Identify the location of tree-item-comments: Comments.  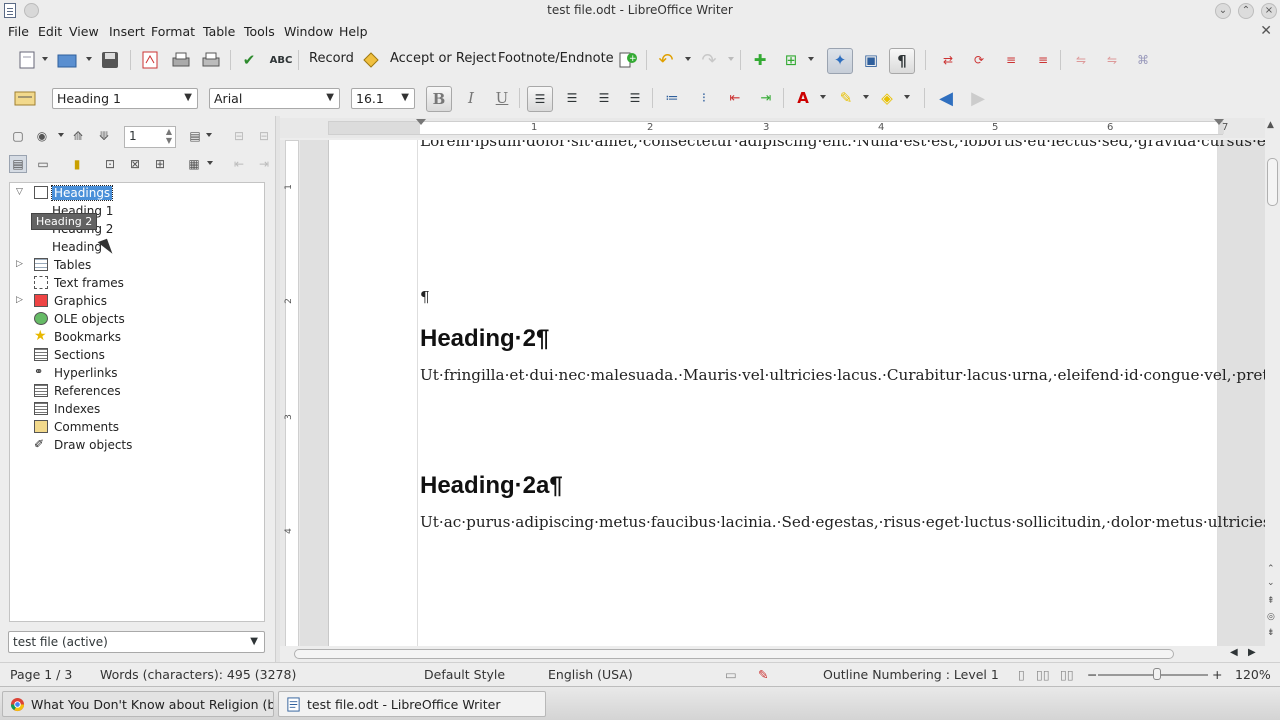
(135, 427).